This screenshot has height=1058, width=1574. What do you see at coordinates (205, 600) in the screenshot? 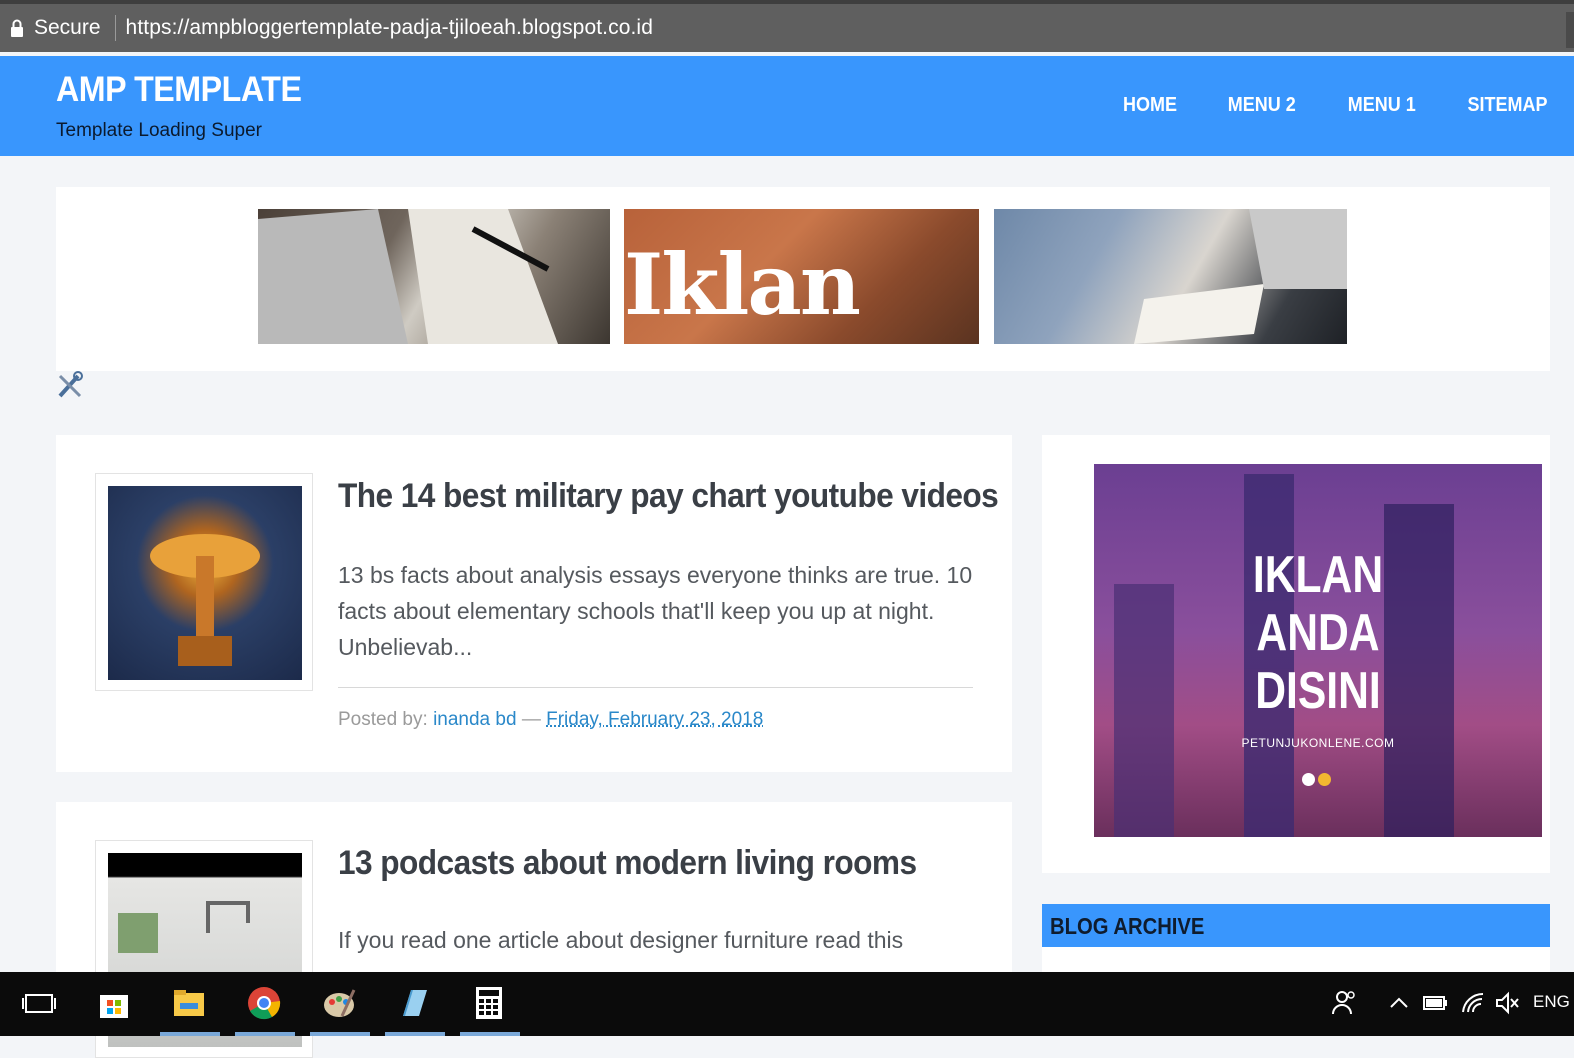
I see `carousel-illustration` at bounding box center [205, 600].